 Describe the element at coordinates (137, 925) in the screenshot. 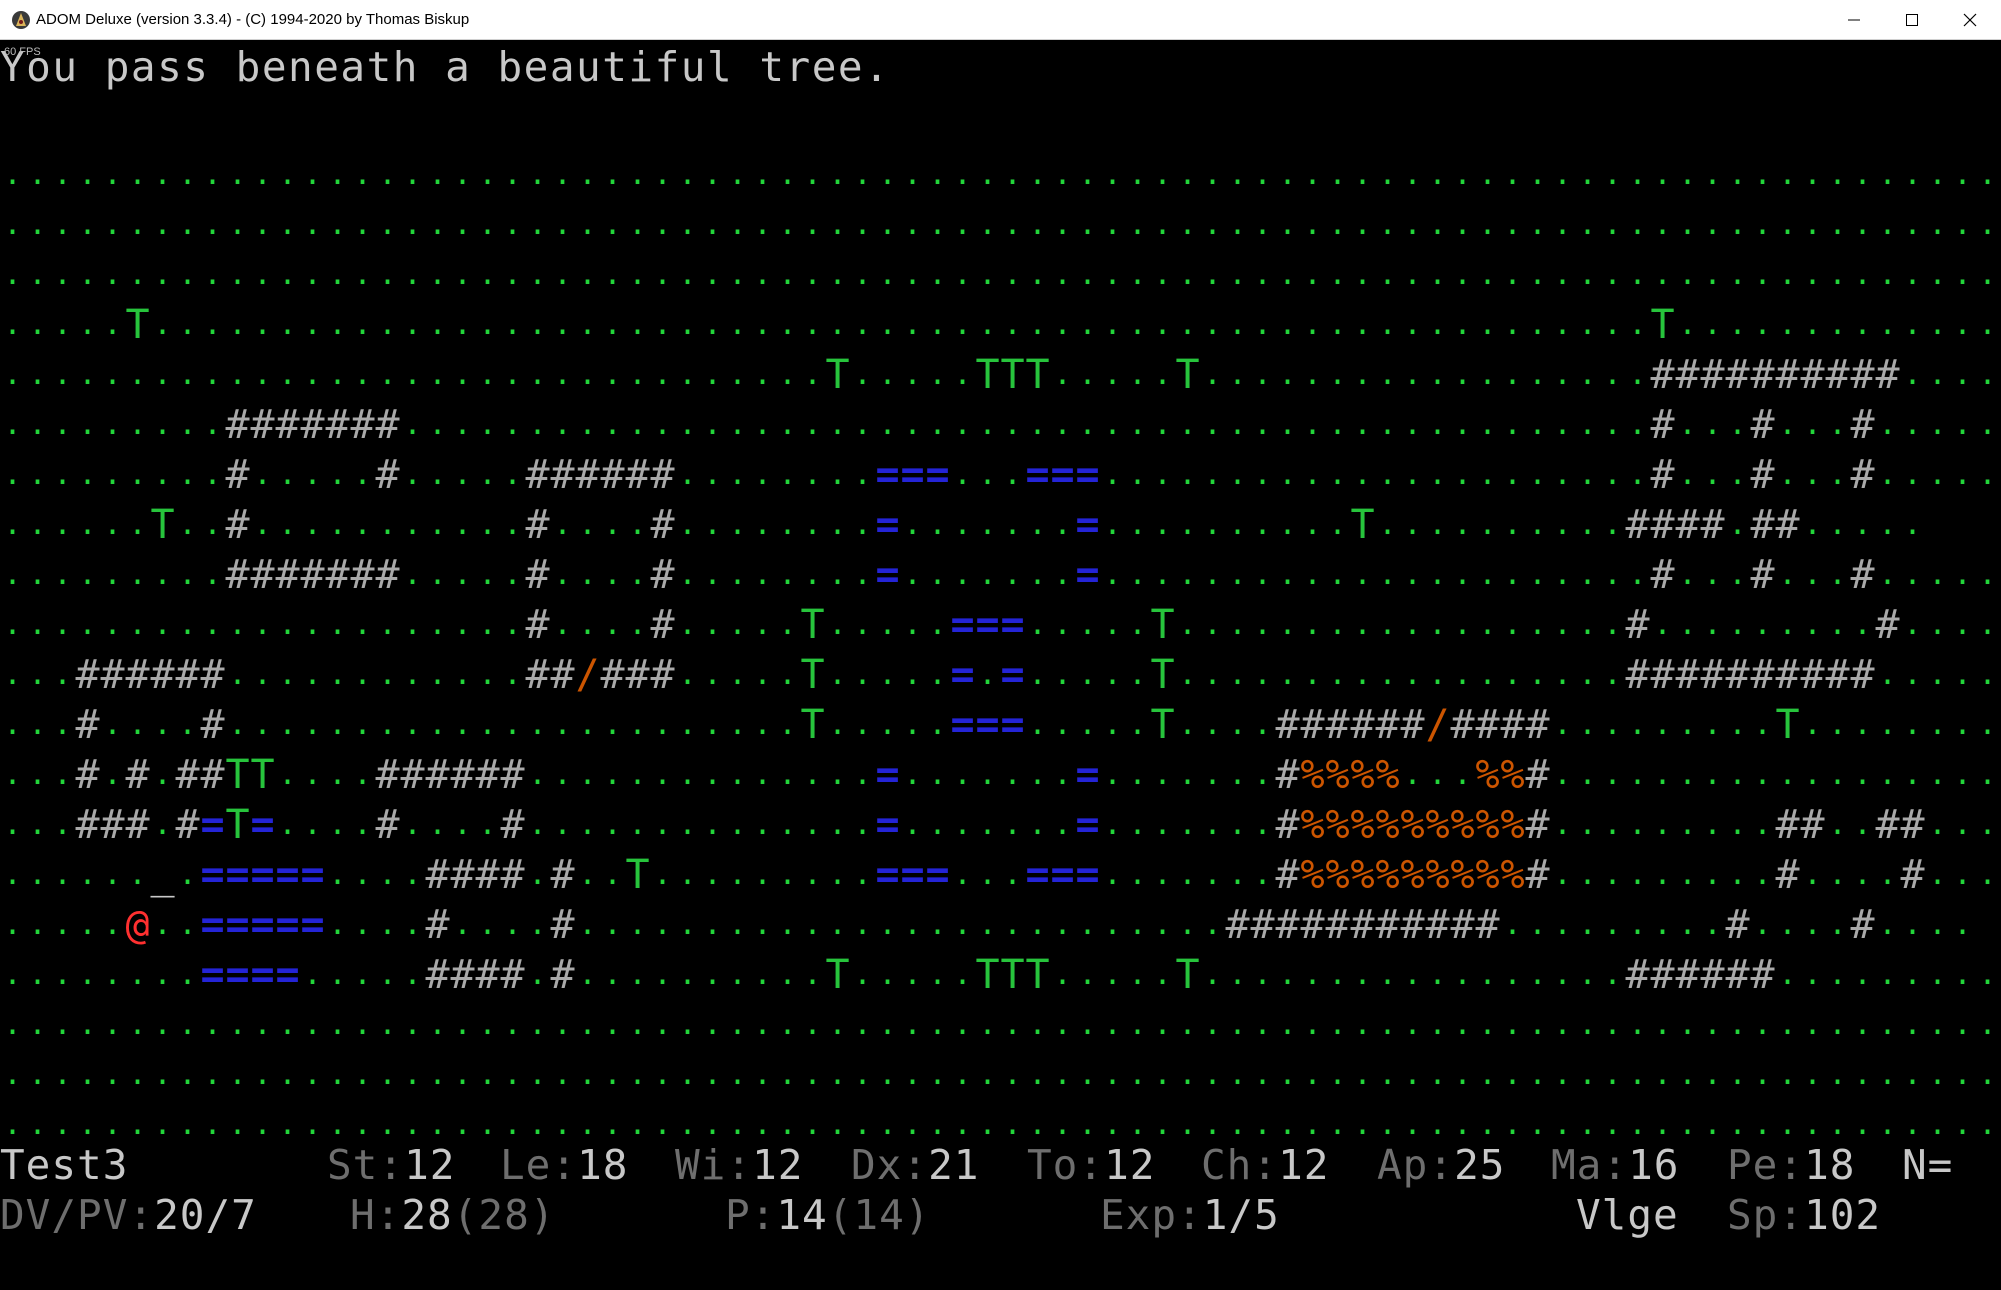

I see `map-tile-player: @` at that location.